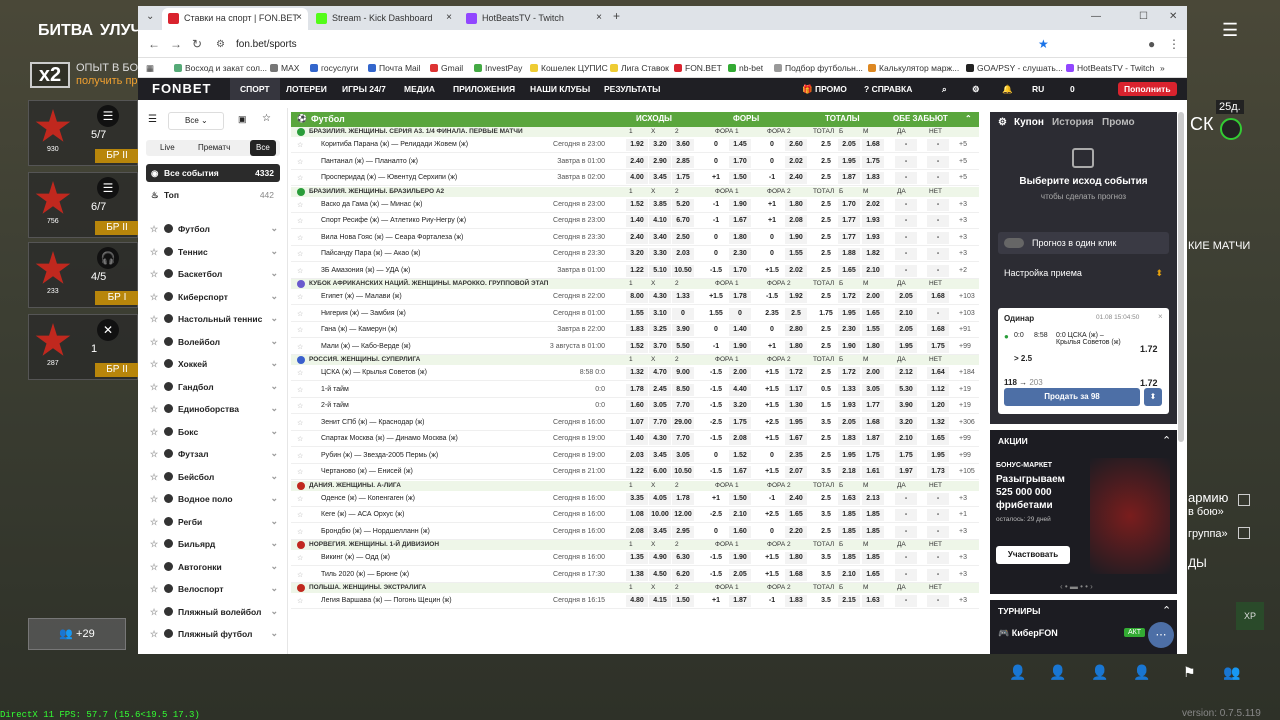 Image resolution: width=1280 pixels, height=720 pixels. What do you see at coordinates (366, 346) in the screenshot?
I see `match-name: Мали (ж) — Кабо-Верде (ж)` at bounding box center [366, 346].